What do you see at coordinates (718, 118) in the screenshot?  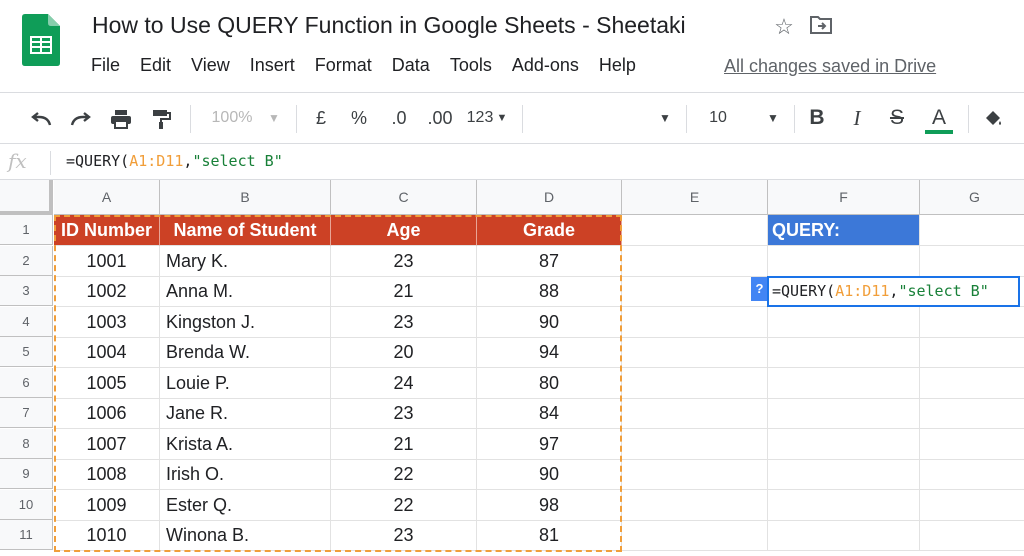 I see `font-size-select: 10` at bounding box center [718, 118].